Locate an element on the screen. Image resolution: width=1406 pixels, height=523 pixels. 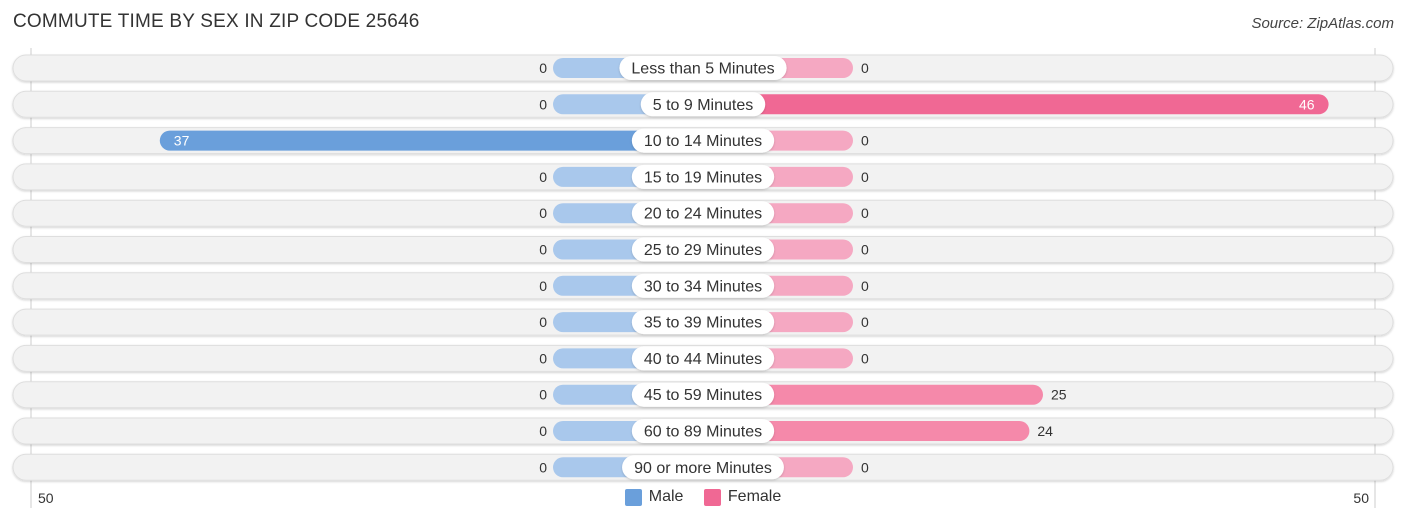
value-label-female: 24 is located at coordinates (1045, 431).